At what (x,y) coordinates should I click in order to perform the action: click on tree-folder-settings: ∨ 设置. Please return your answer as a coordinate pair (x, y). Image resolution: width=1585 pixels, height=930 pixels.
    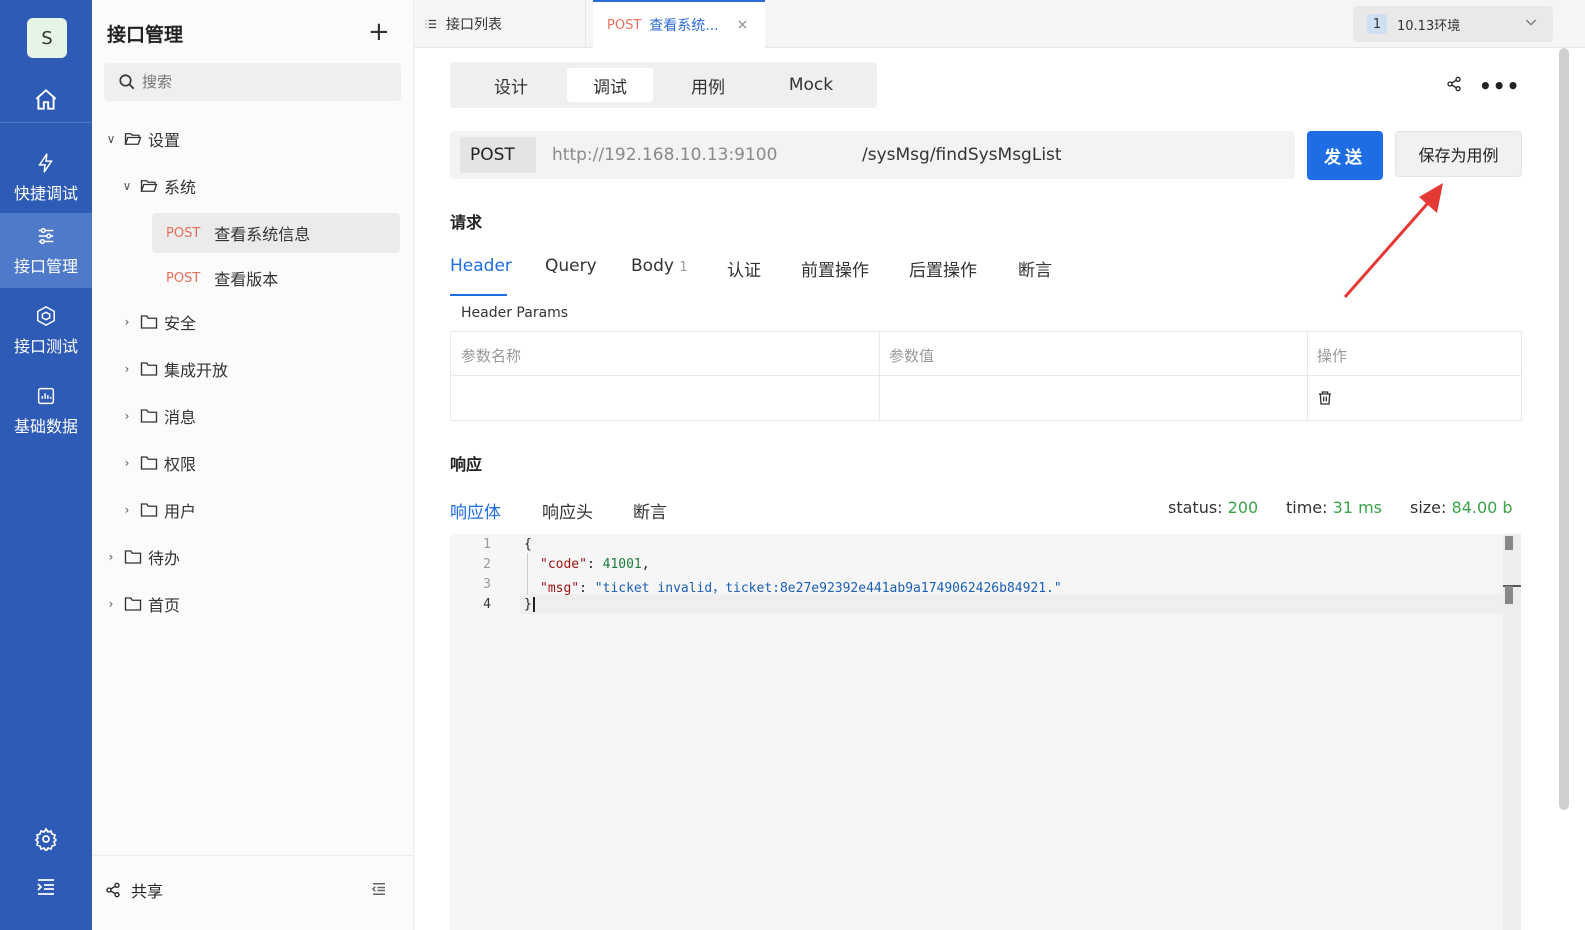
    Looking at the image, I should click on (142, 139).